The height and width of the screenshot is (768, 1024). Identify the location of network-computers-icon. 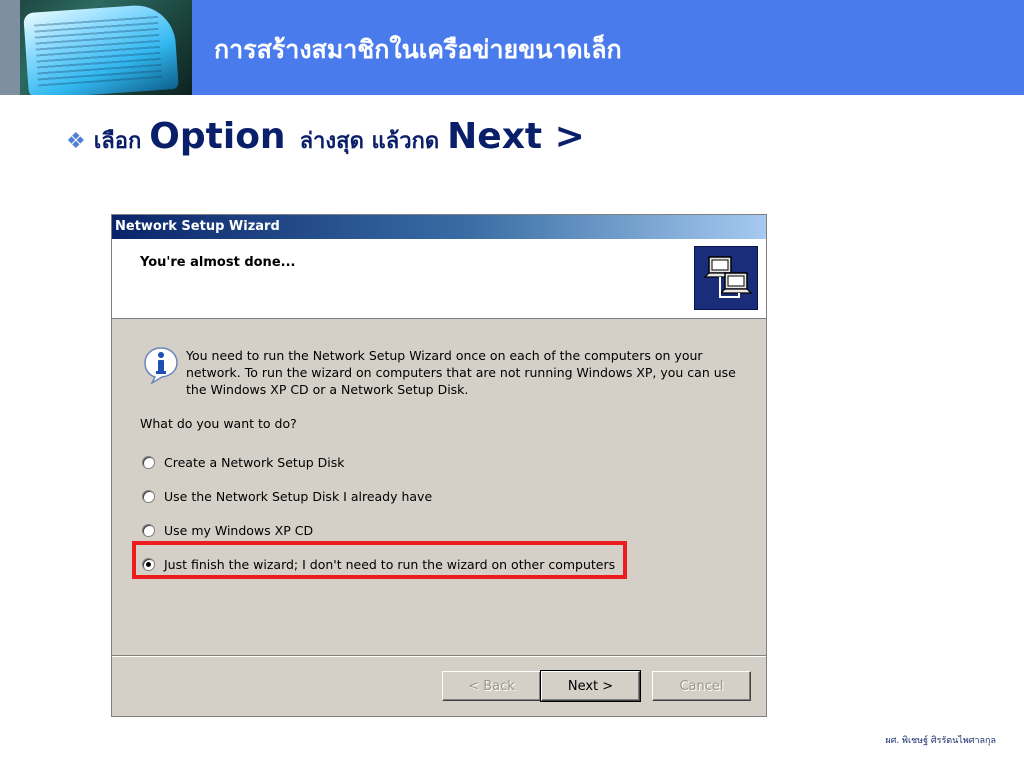
(726, 278).